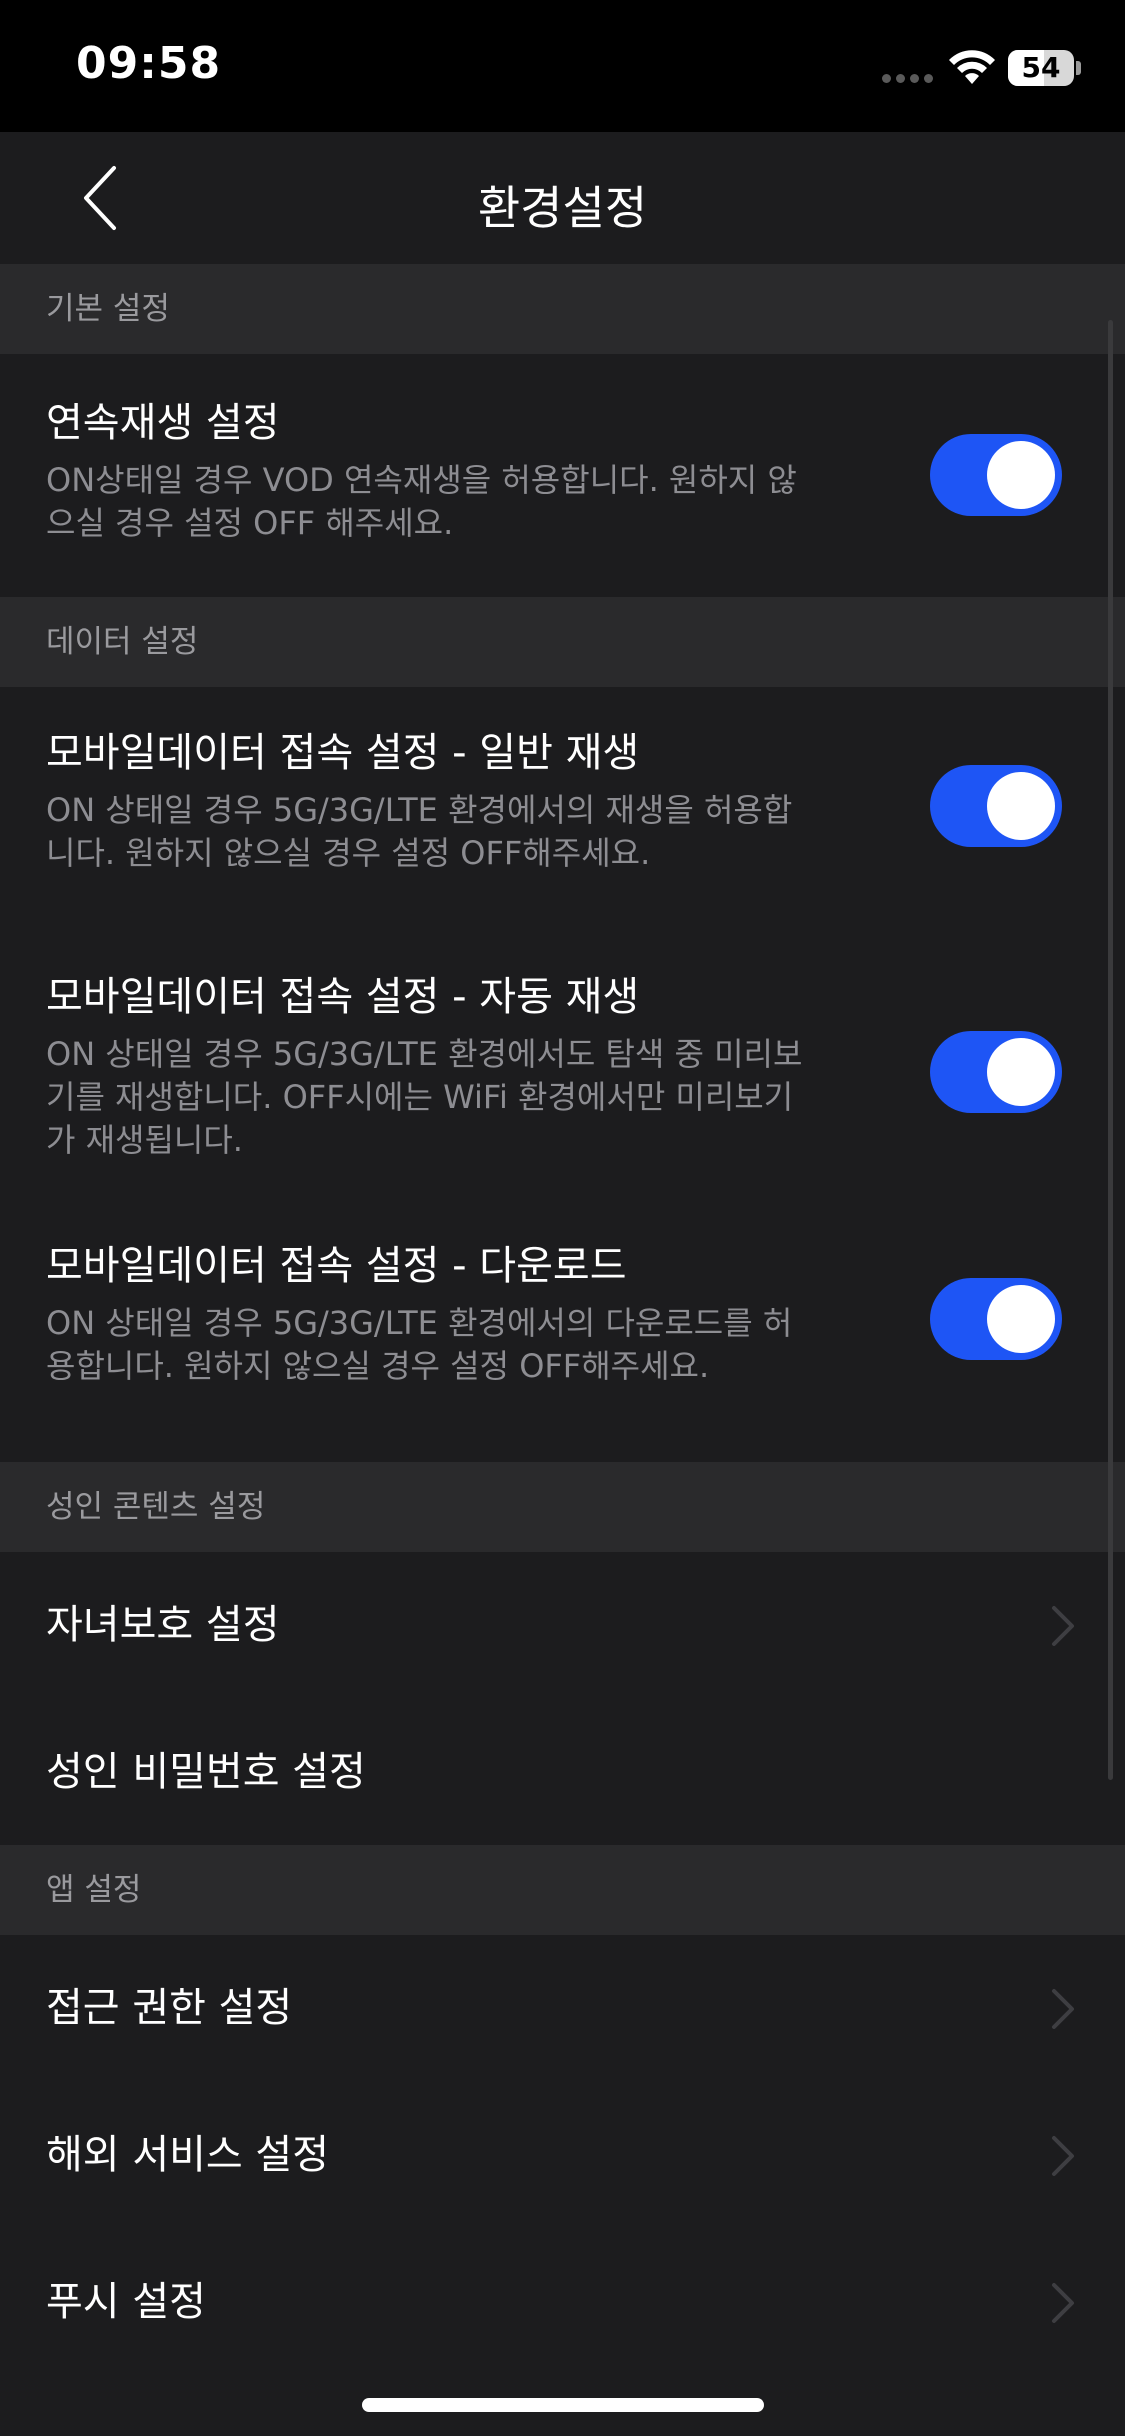 The height and width of the screenshot is (2436, 1125). Describe the element at coordinates (996, 475) in the screenshot. I see `continuous-play-toggle` at that location.